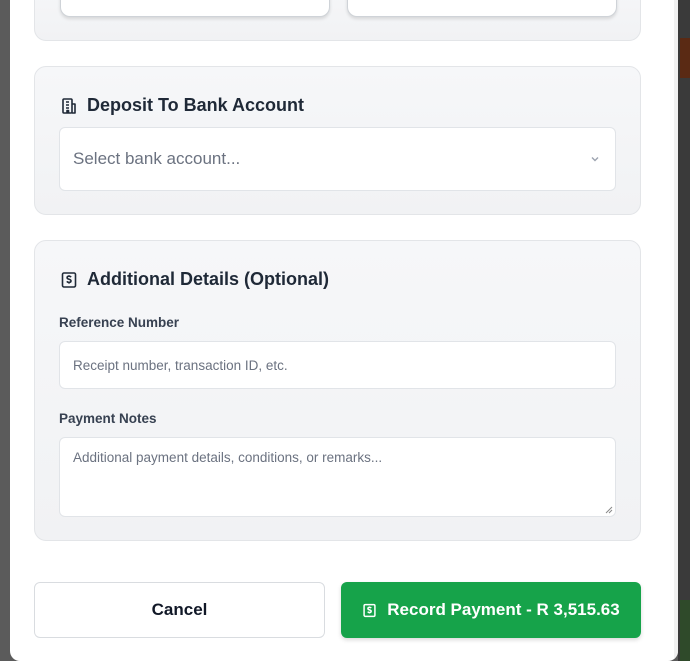 This screenshot has height=661, width=690. I want to click on reference-number-label: Reference Number, so click(119, 322).